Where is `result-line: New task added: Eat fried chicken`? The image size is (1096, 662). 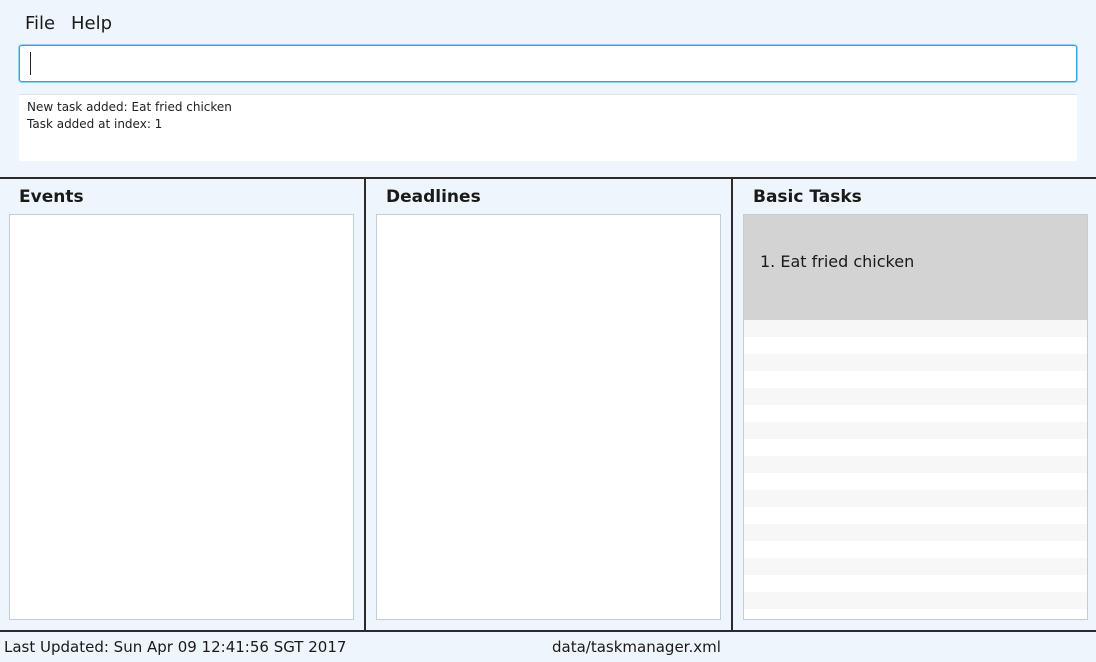 result-line: New task added: Eat fried chicken is located at coordinates (129, 107).